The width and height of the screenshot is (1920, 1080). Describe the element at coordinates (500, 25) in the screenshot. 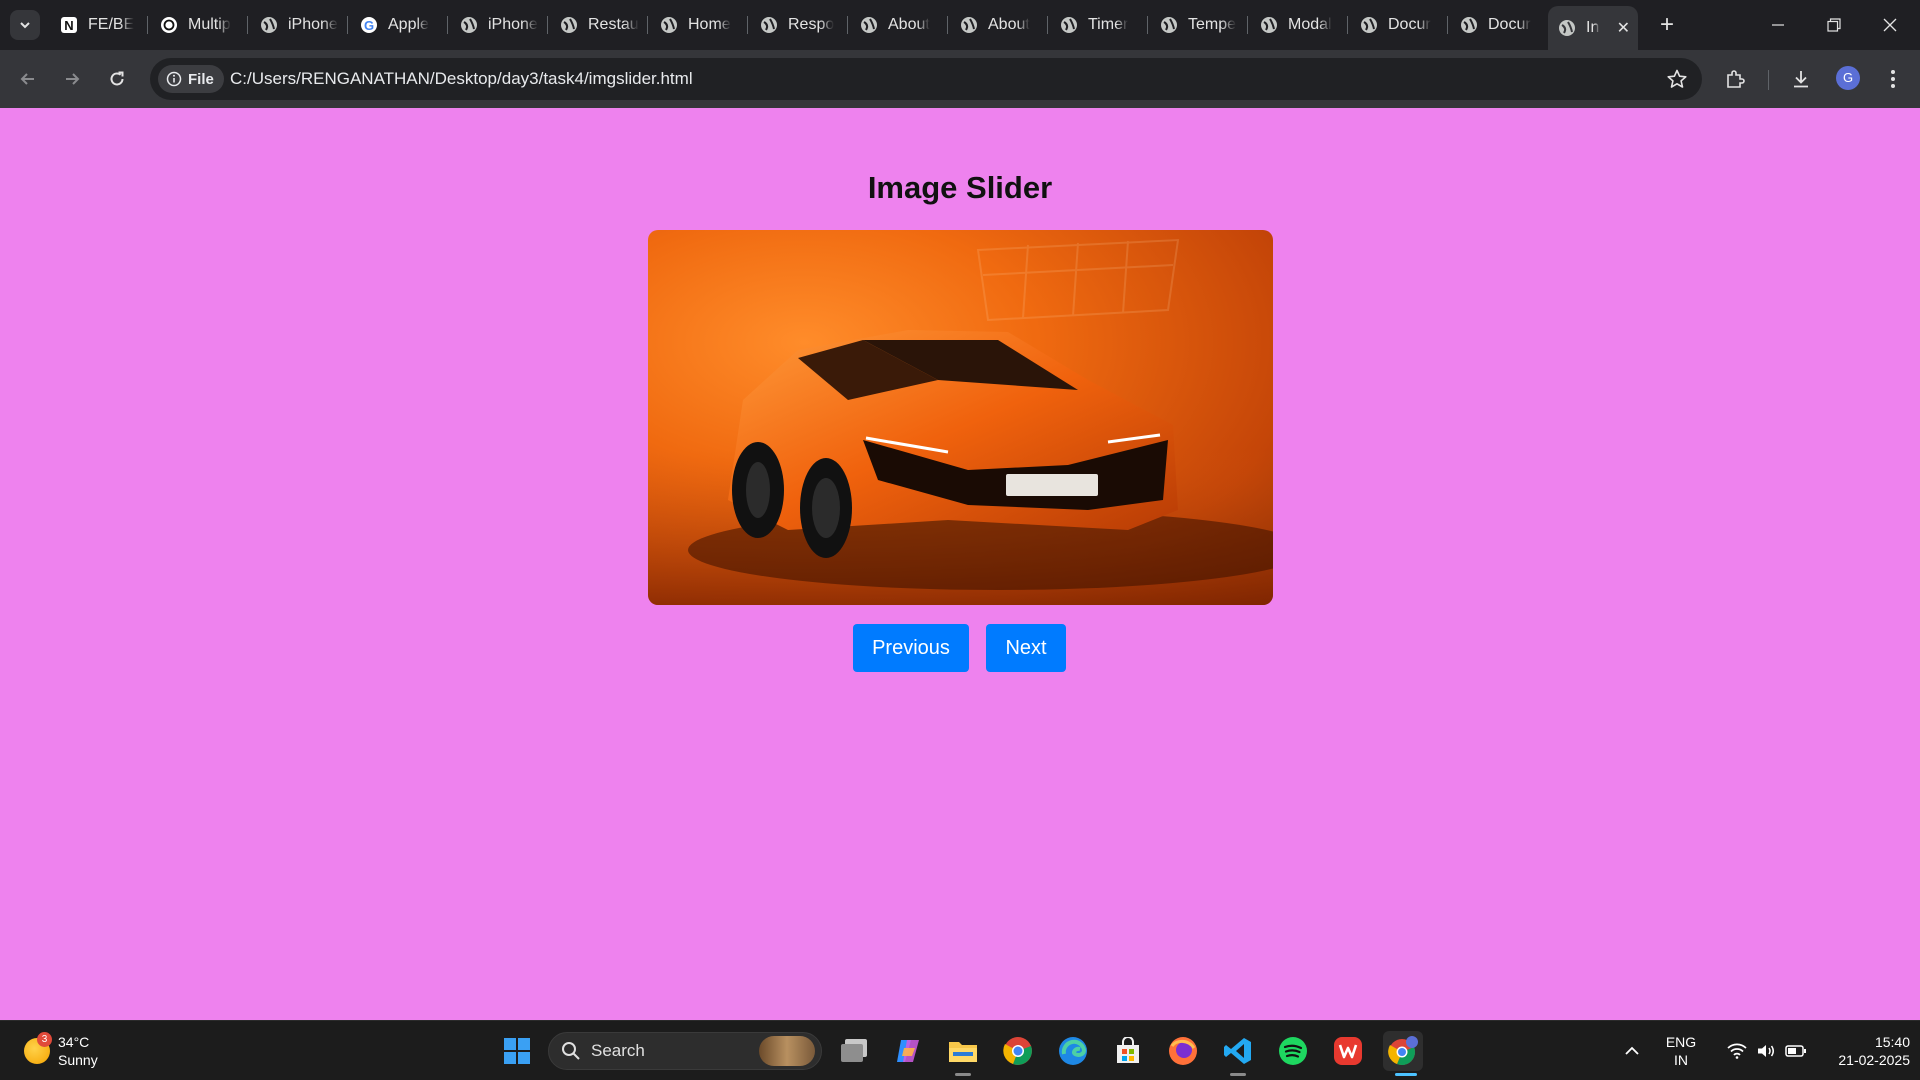

I see `tab-iphone-2: iPhone` at that location.